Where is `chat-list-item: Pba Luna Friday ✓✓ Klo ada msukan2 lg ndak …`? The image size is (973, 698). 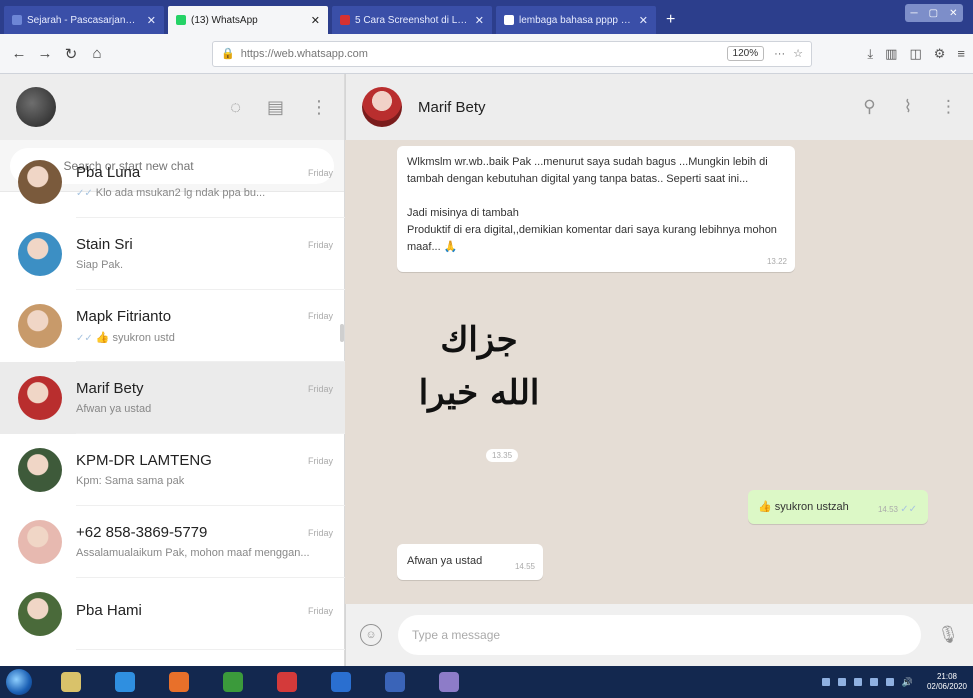
chat-list-item: Pba Luna Friday ✓✓ Klo ada msukan2 lg ndak … is located at coordinates (172, 182).